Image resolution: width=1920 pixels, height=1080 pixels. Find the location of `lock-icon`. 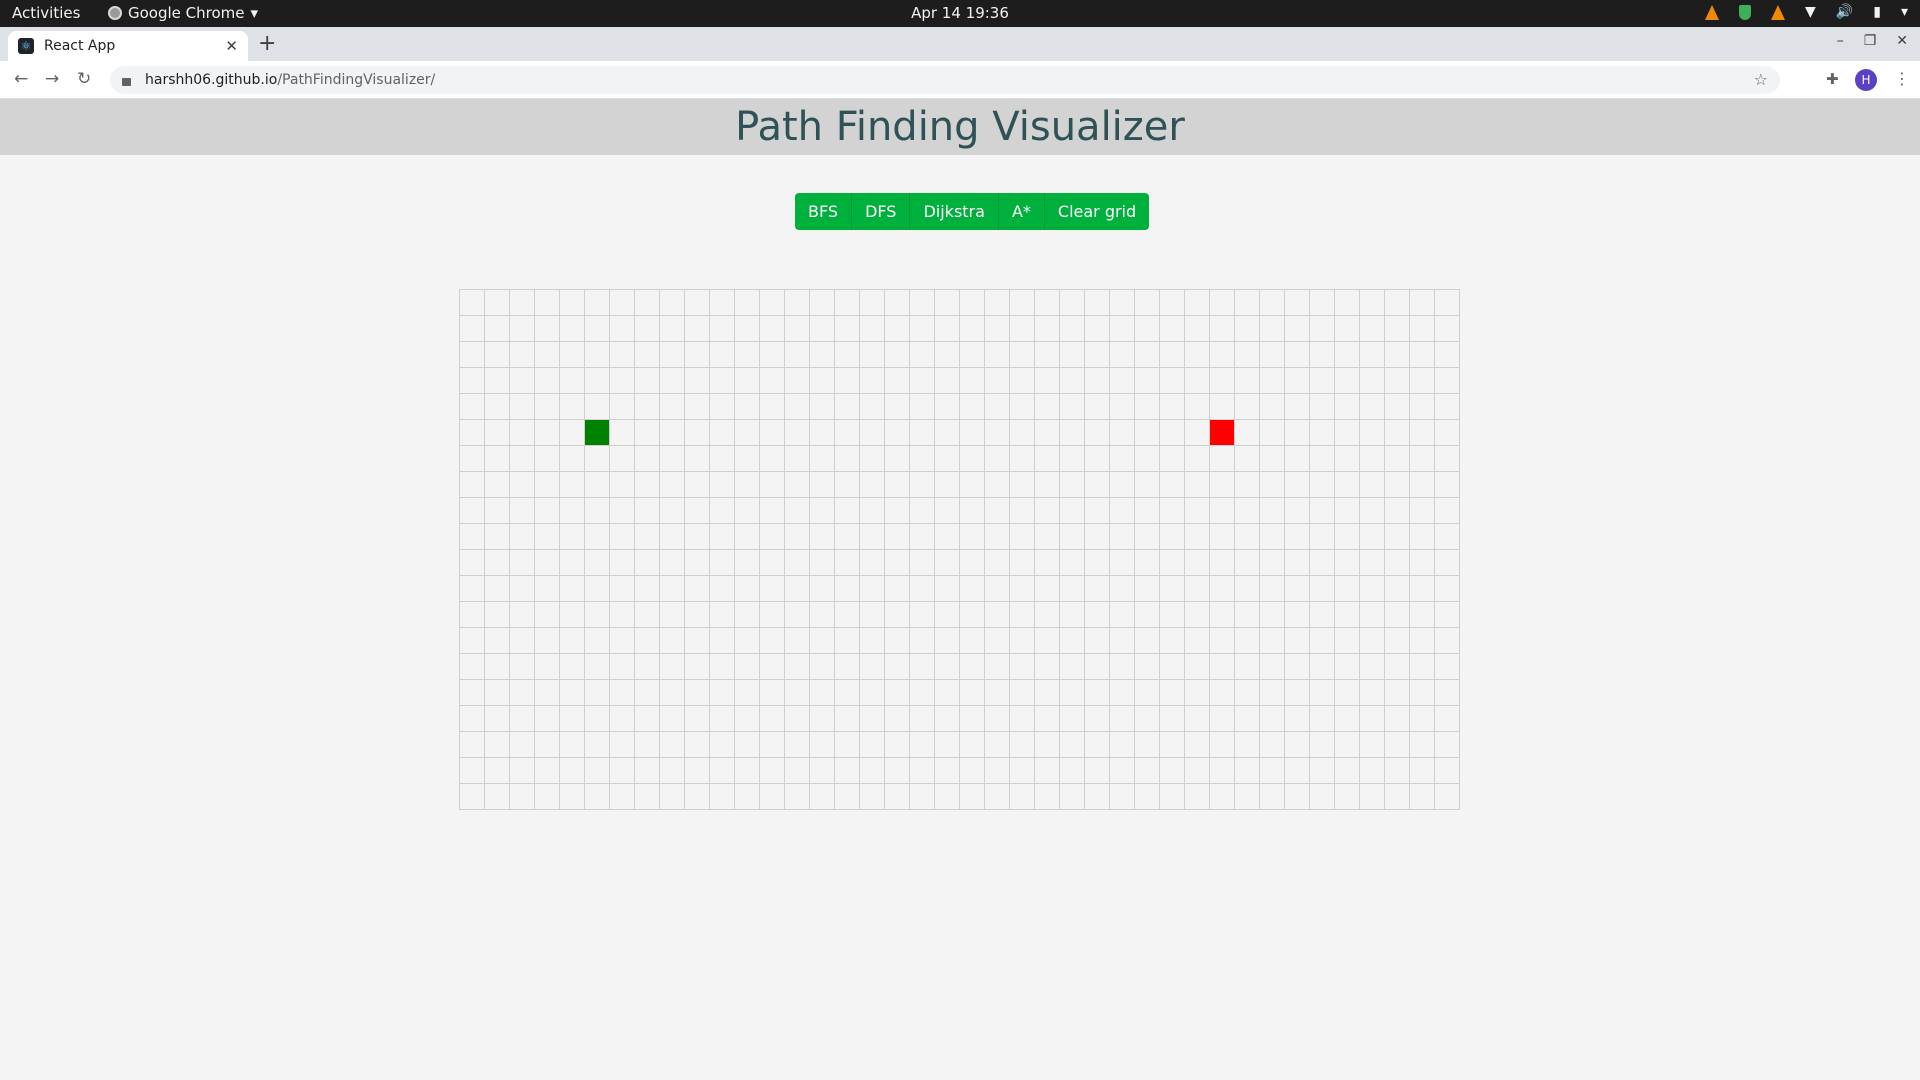

lock-icon is located at coordinates (126, 82).